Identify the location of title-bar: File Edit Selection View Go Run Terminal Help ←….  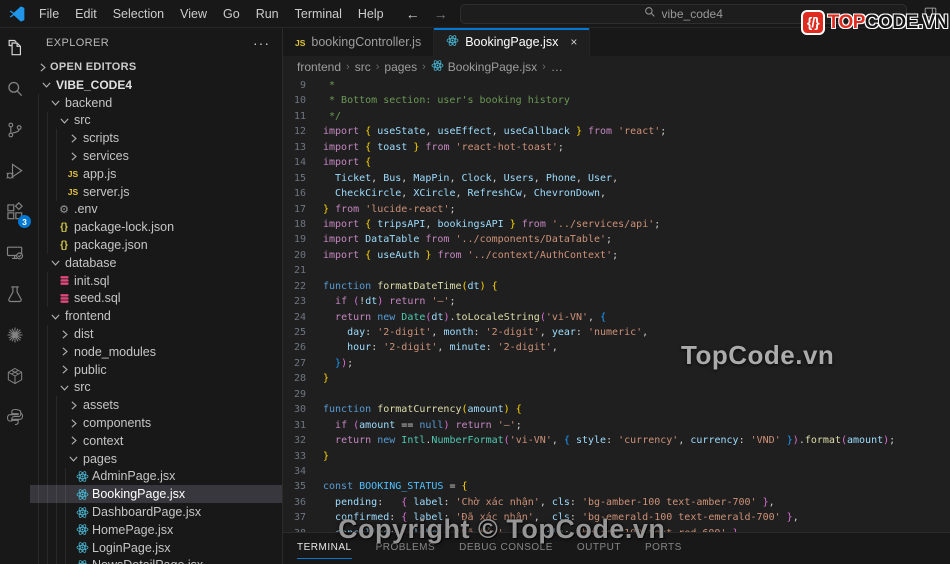
(475, 17).